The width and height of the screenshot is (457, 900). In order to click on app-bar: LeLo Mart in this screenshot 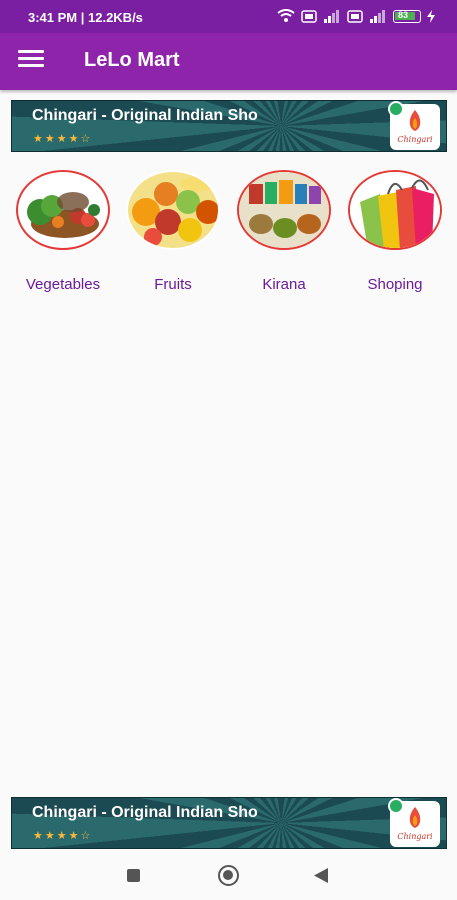, I will do `click(228, 61)`.